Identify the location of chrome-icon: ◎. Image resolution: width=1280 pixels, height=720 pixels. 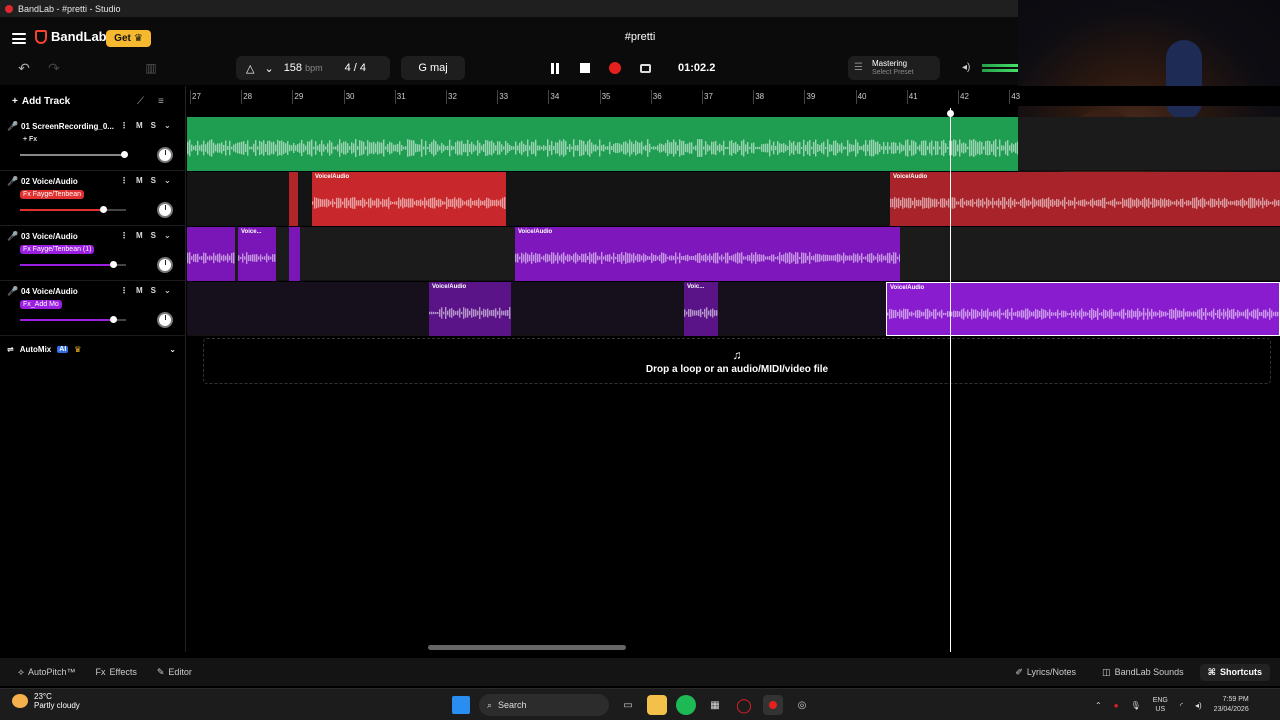
(802, 705).